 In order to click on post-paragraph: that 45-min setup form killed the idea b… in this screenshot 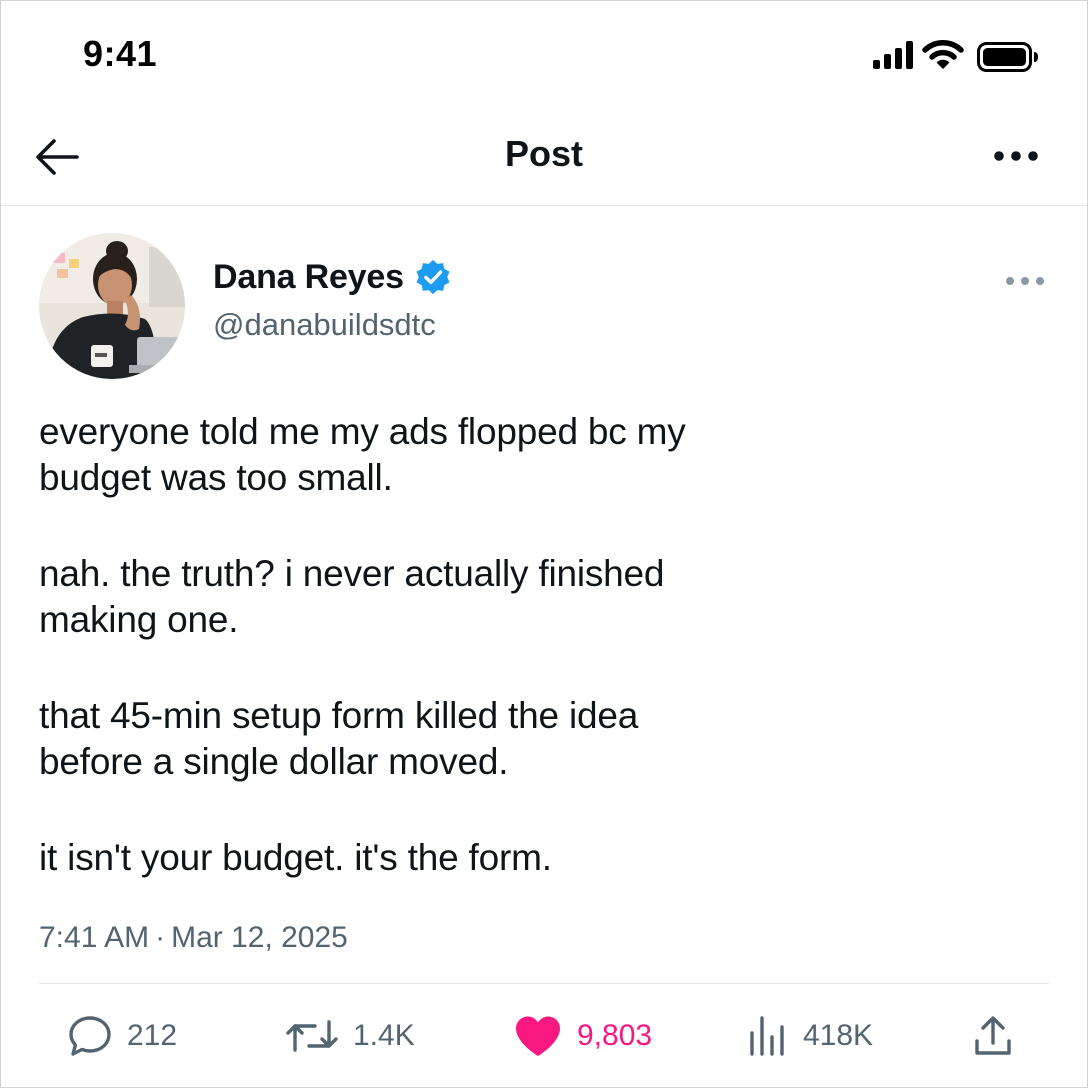, I will do `click(339, 738)`.